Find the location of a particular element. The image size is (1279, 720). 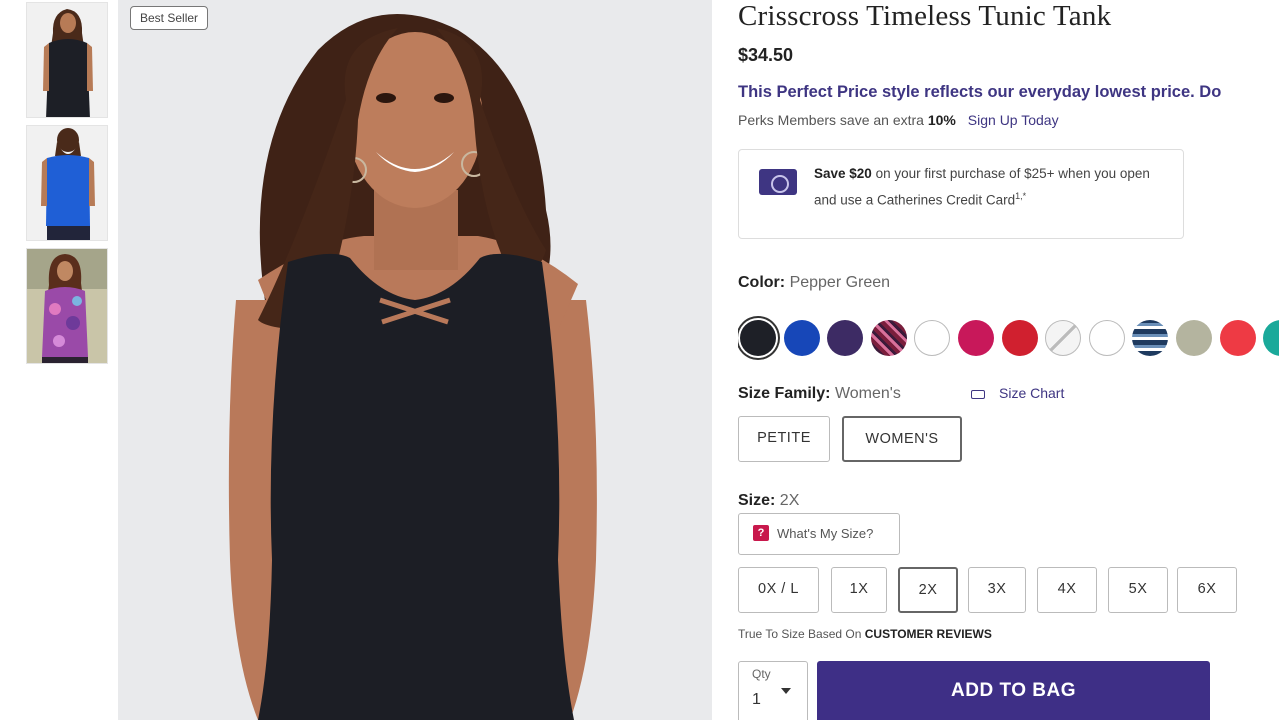

size-value: 2X is located at coordinates (789, 500).